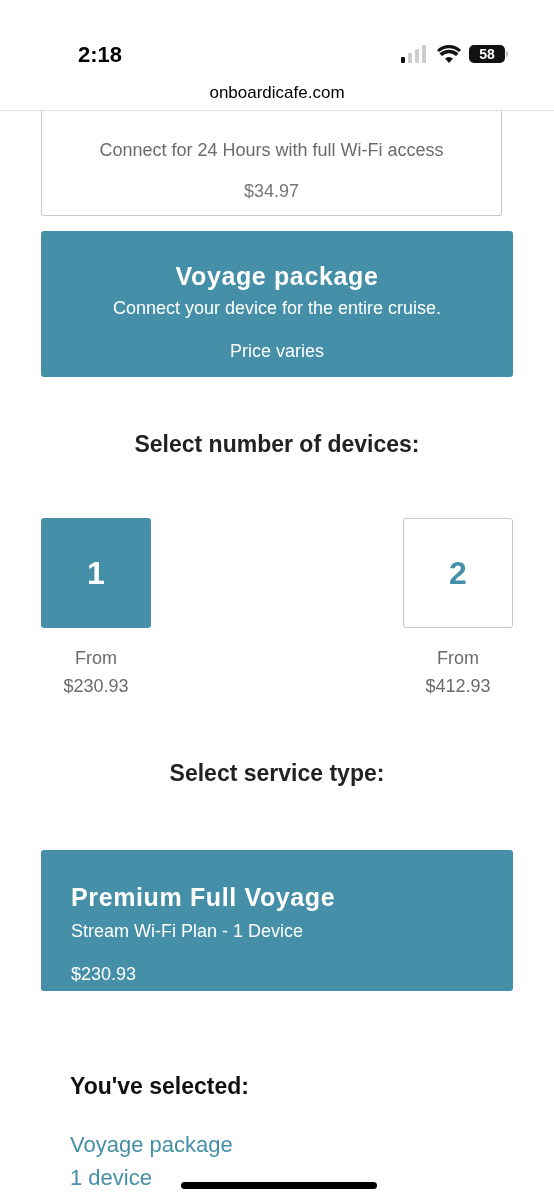  Describe the element at coordinates (458, 572) in the screenshot. I see `device-count-option: 2` at that location.